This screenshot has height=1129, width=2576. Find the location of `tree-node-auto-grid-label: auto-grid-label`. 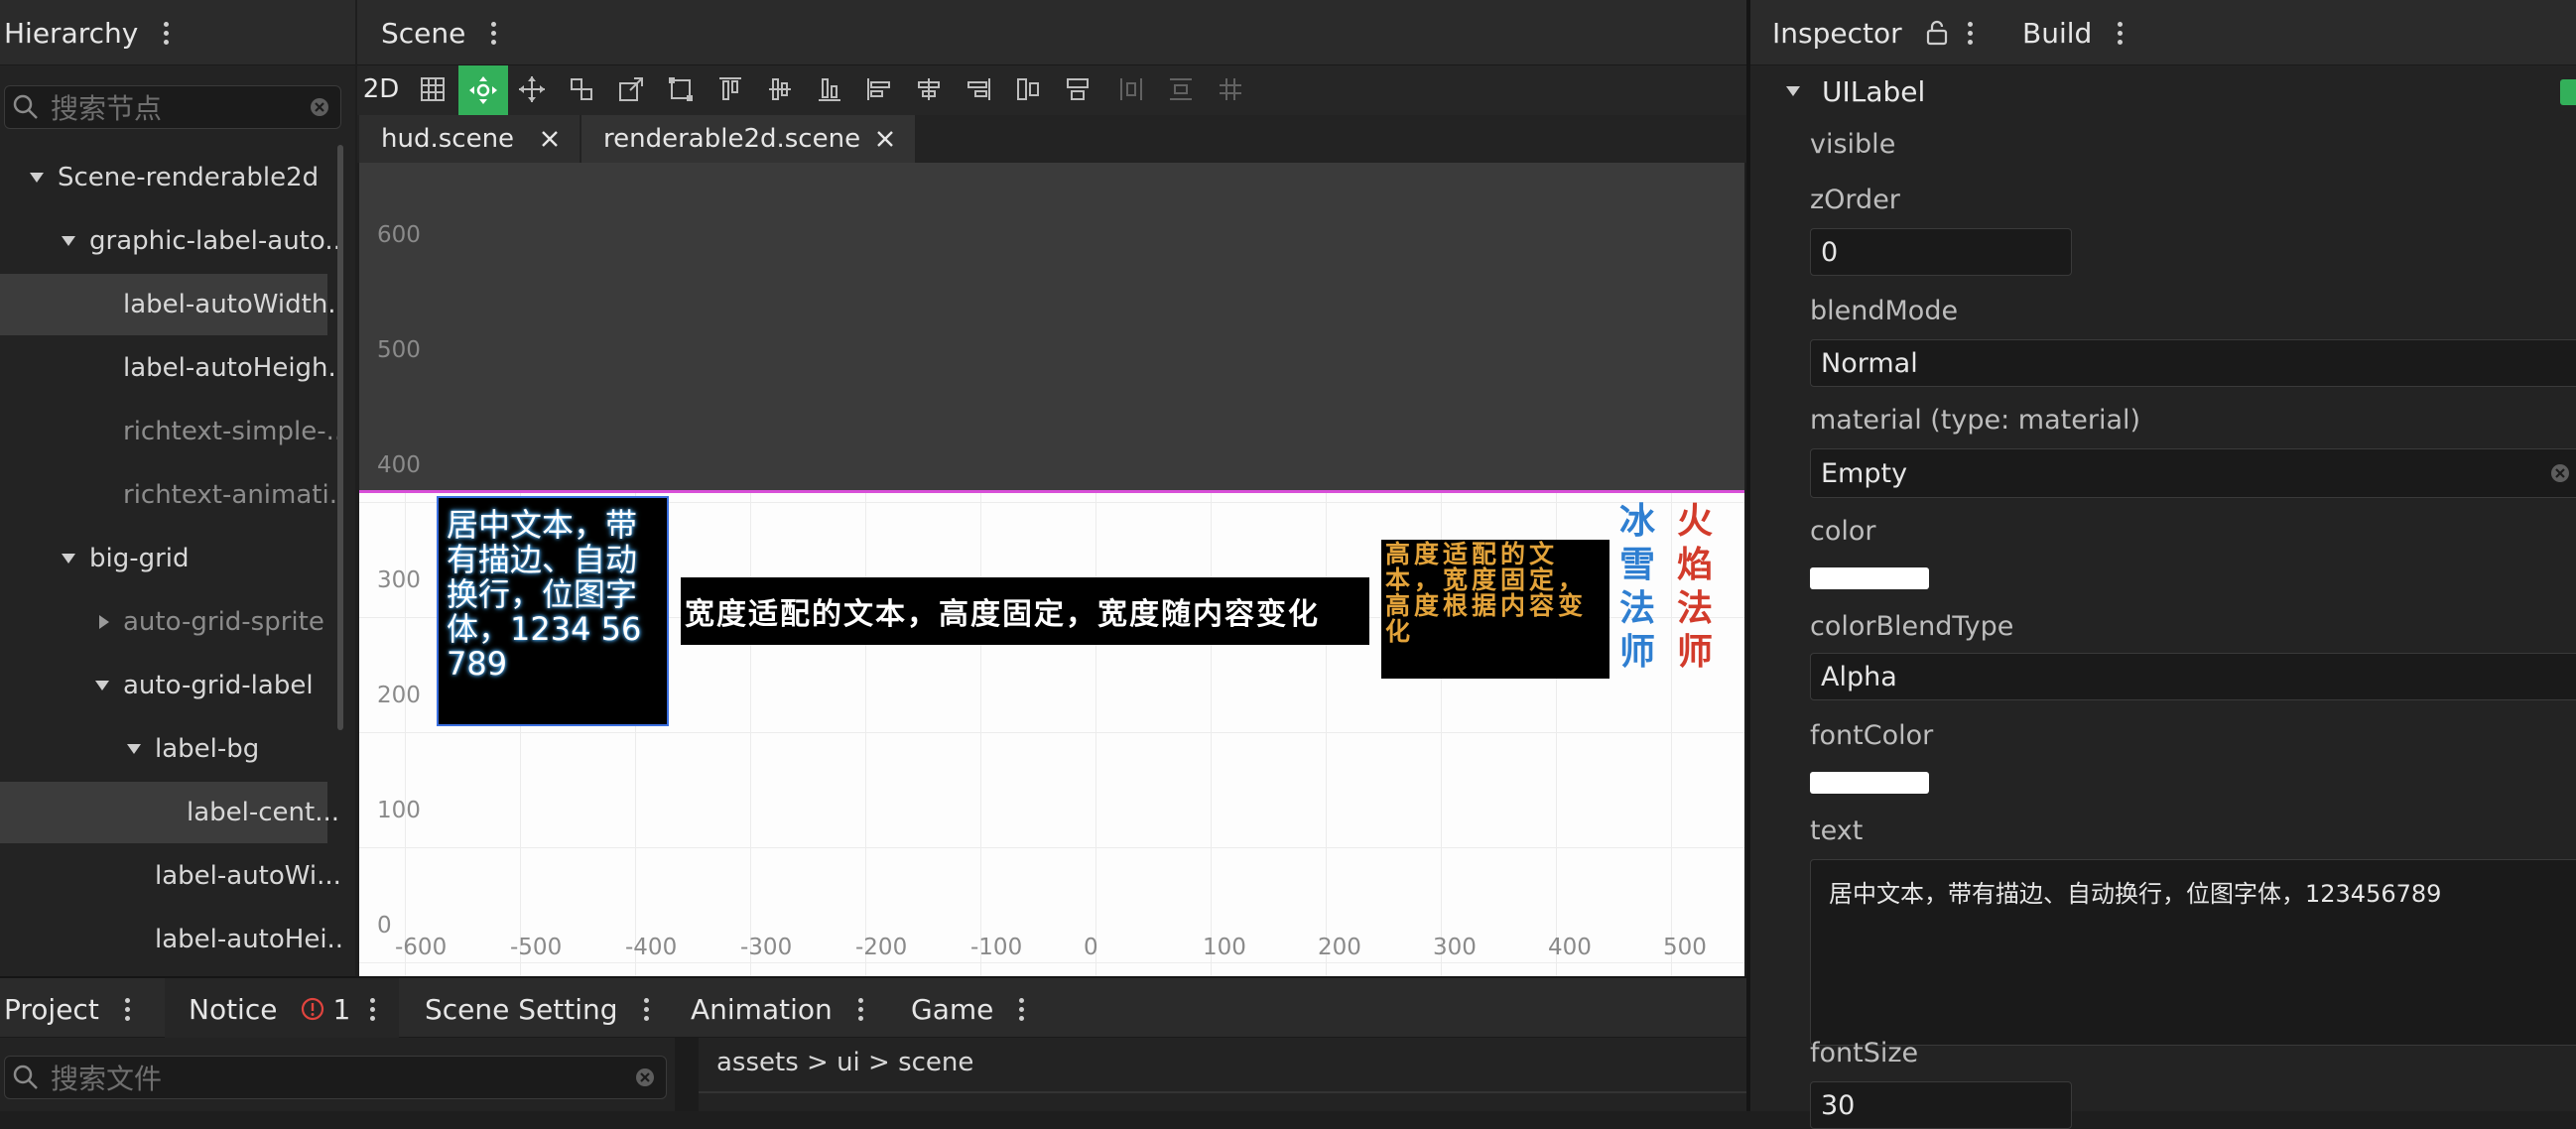

tree-node-auto-grid-label: auto-grid-label is located at coordinates (164, 685).